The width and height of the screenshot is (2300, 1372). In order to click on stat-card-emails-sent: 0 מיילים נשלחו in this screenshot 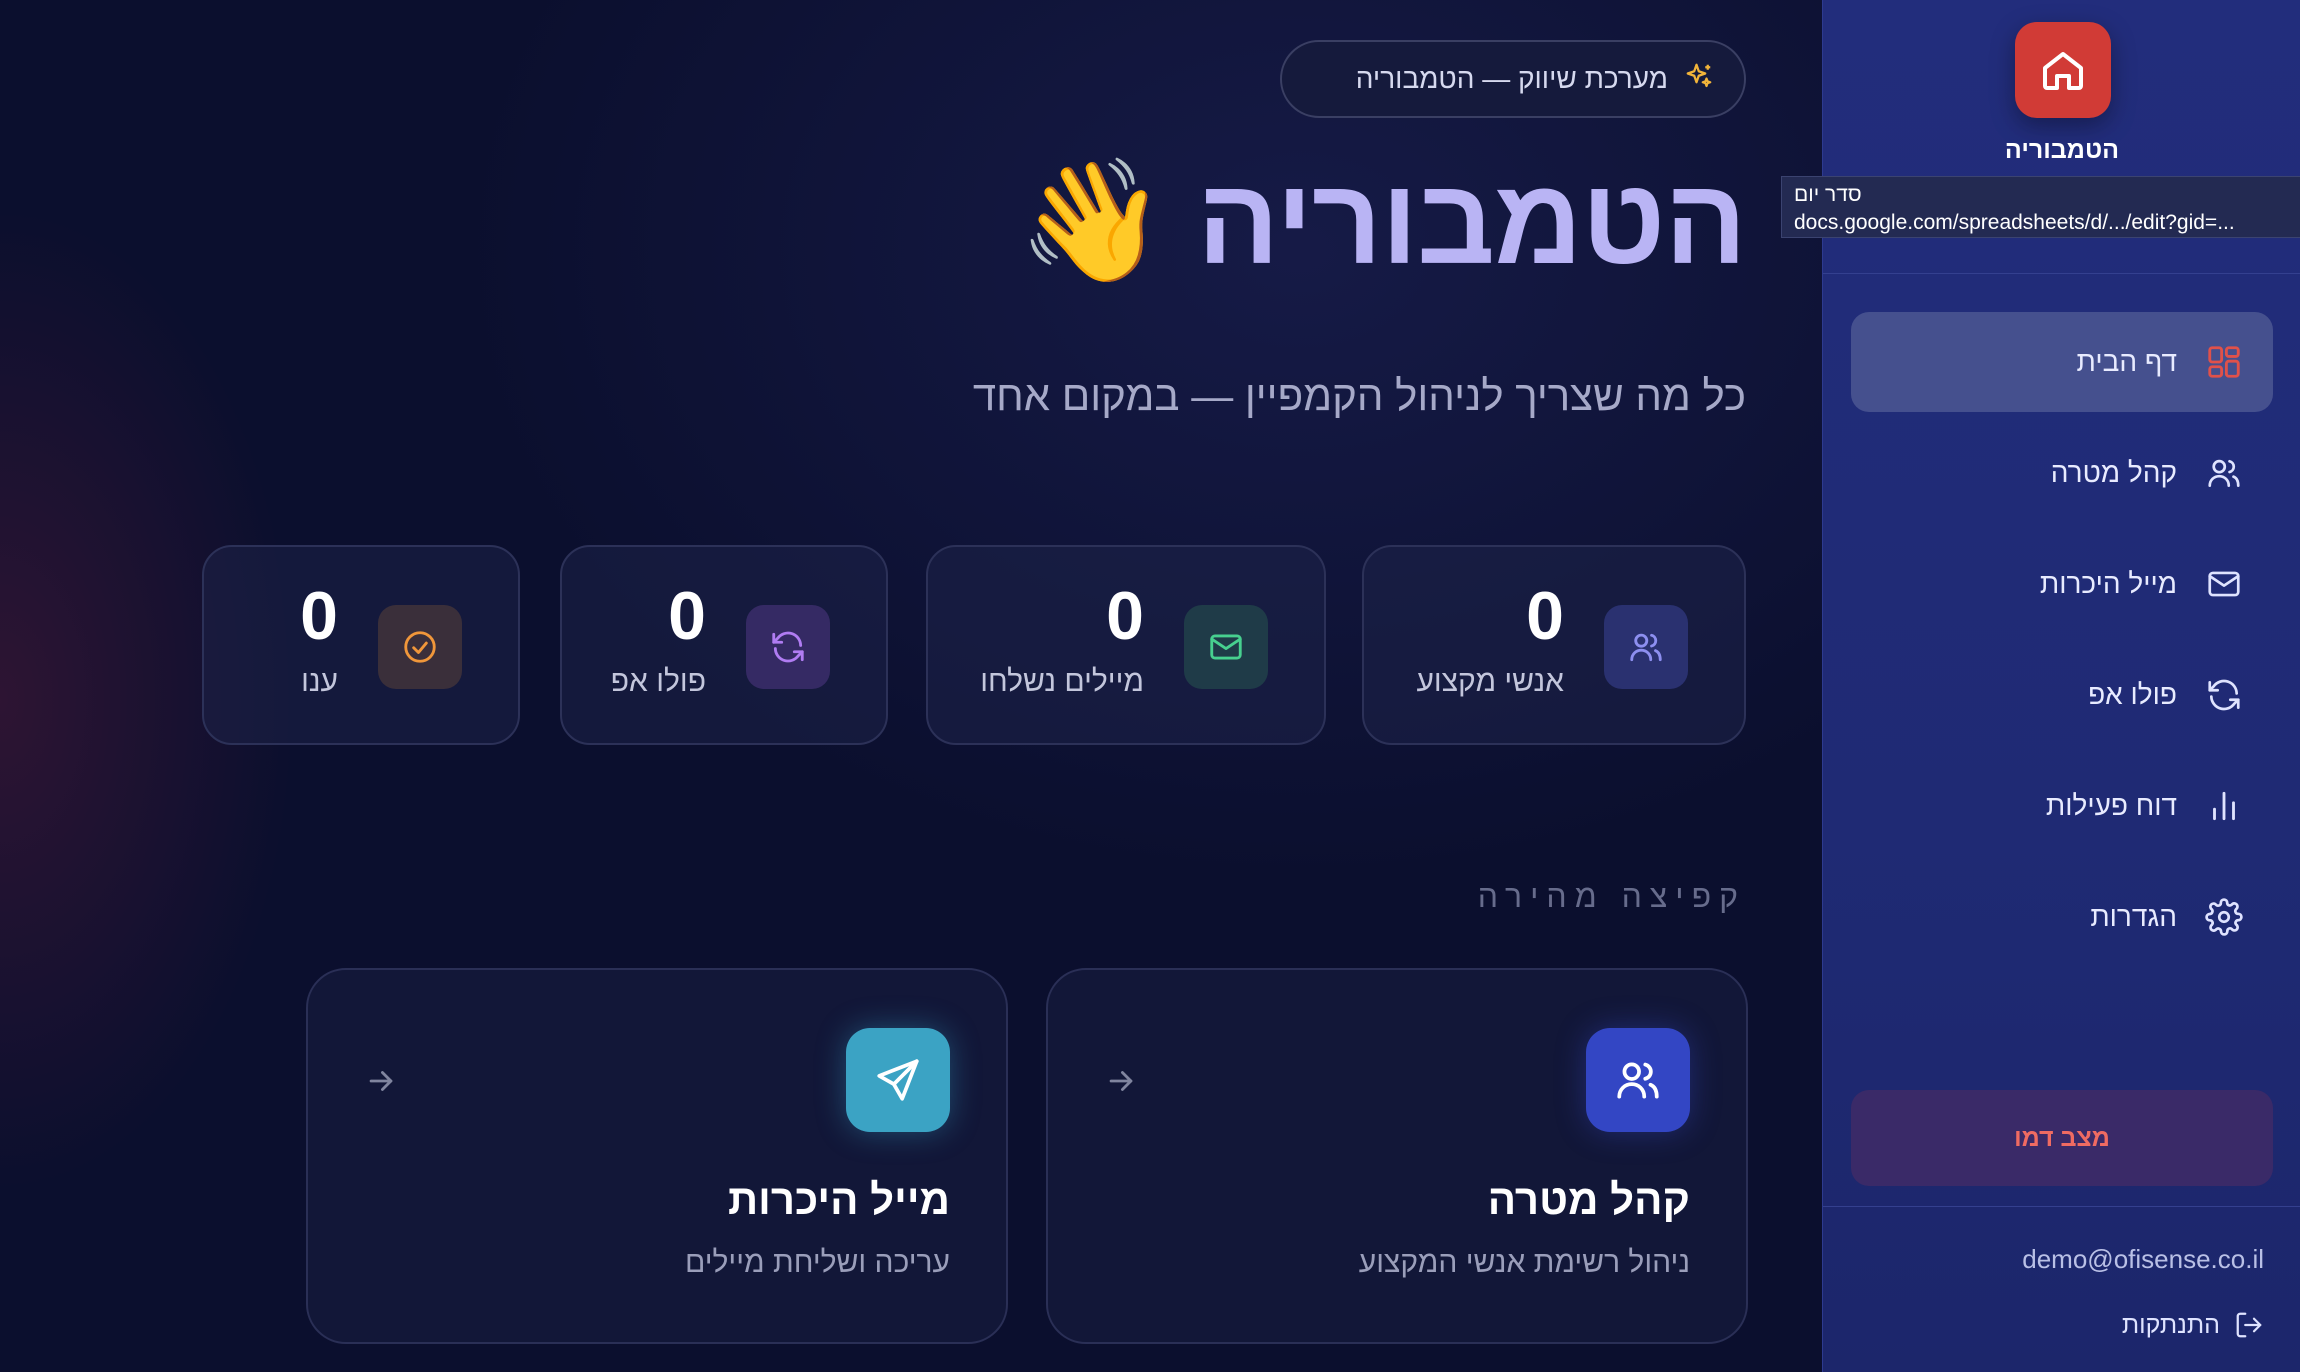, I will do `click(1126, 645)`.